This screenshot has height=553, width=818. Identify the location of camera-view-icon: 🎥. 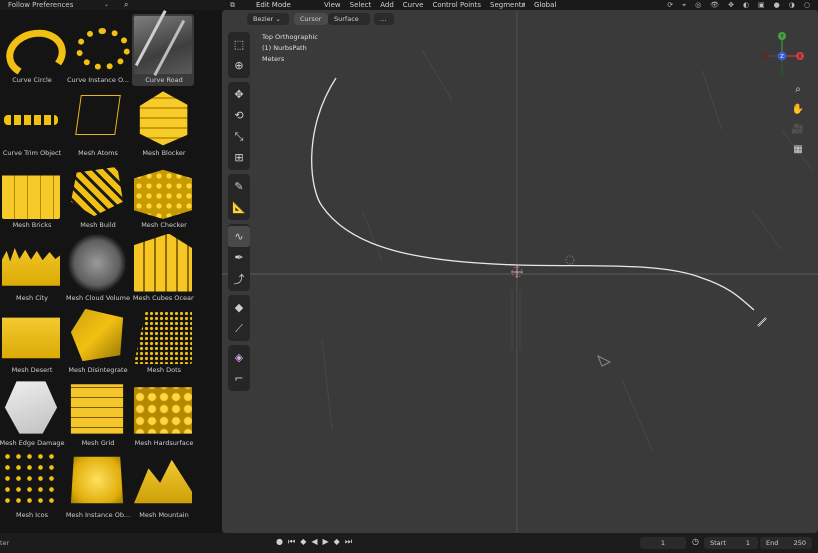
(798, 134).